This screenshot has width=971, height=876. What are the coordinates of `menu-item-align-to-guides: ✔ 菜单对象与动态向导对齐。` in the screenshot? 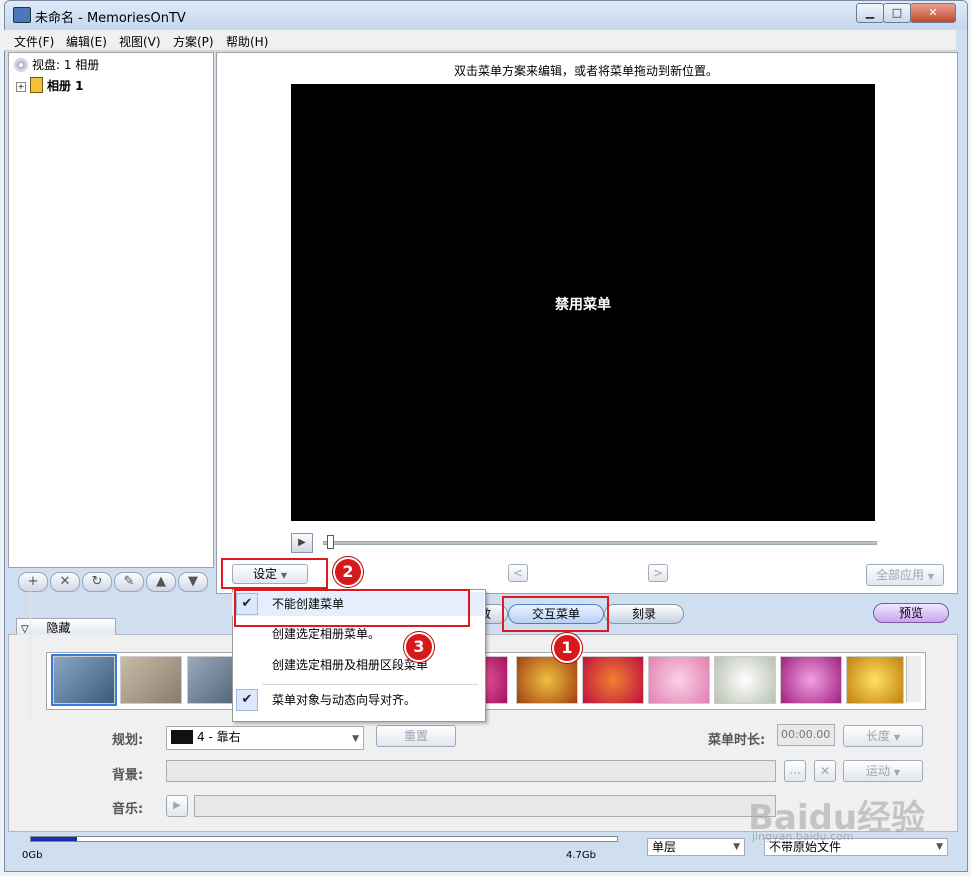 It's located at (358, 700).